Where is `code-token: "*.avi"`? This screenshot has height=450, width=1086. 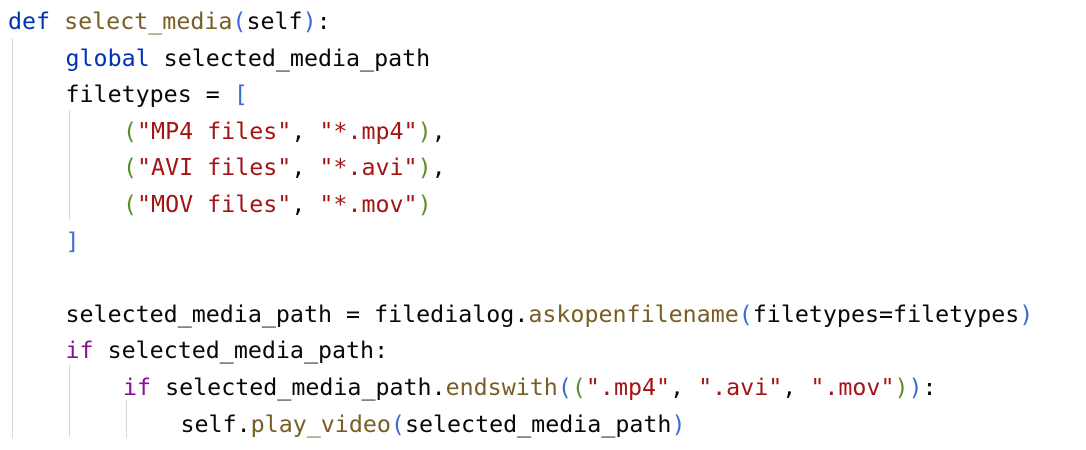
code-token: "*.avi" is located at coordinates (368, 168).